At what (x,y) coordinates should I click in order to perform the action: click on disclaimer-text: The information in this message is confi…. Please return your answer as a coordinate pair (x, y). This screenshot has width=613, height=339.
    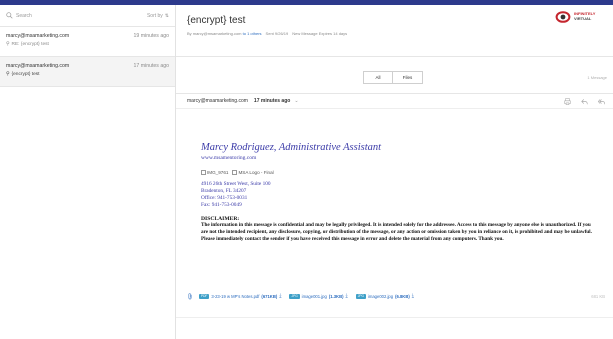
    Looking at the image, I should click on (396, 232).